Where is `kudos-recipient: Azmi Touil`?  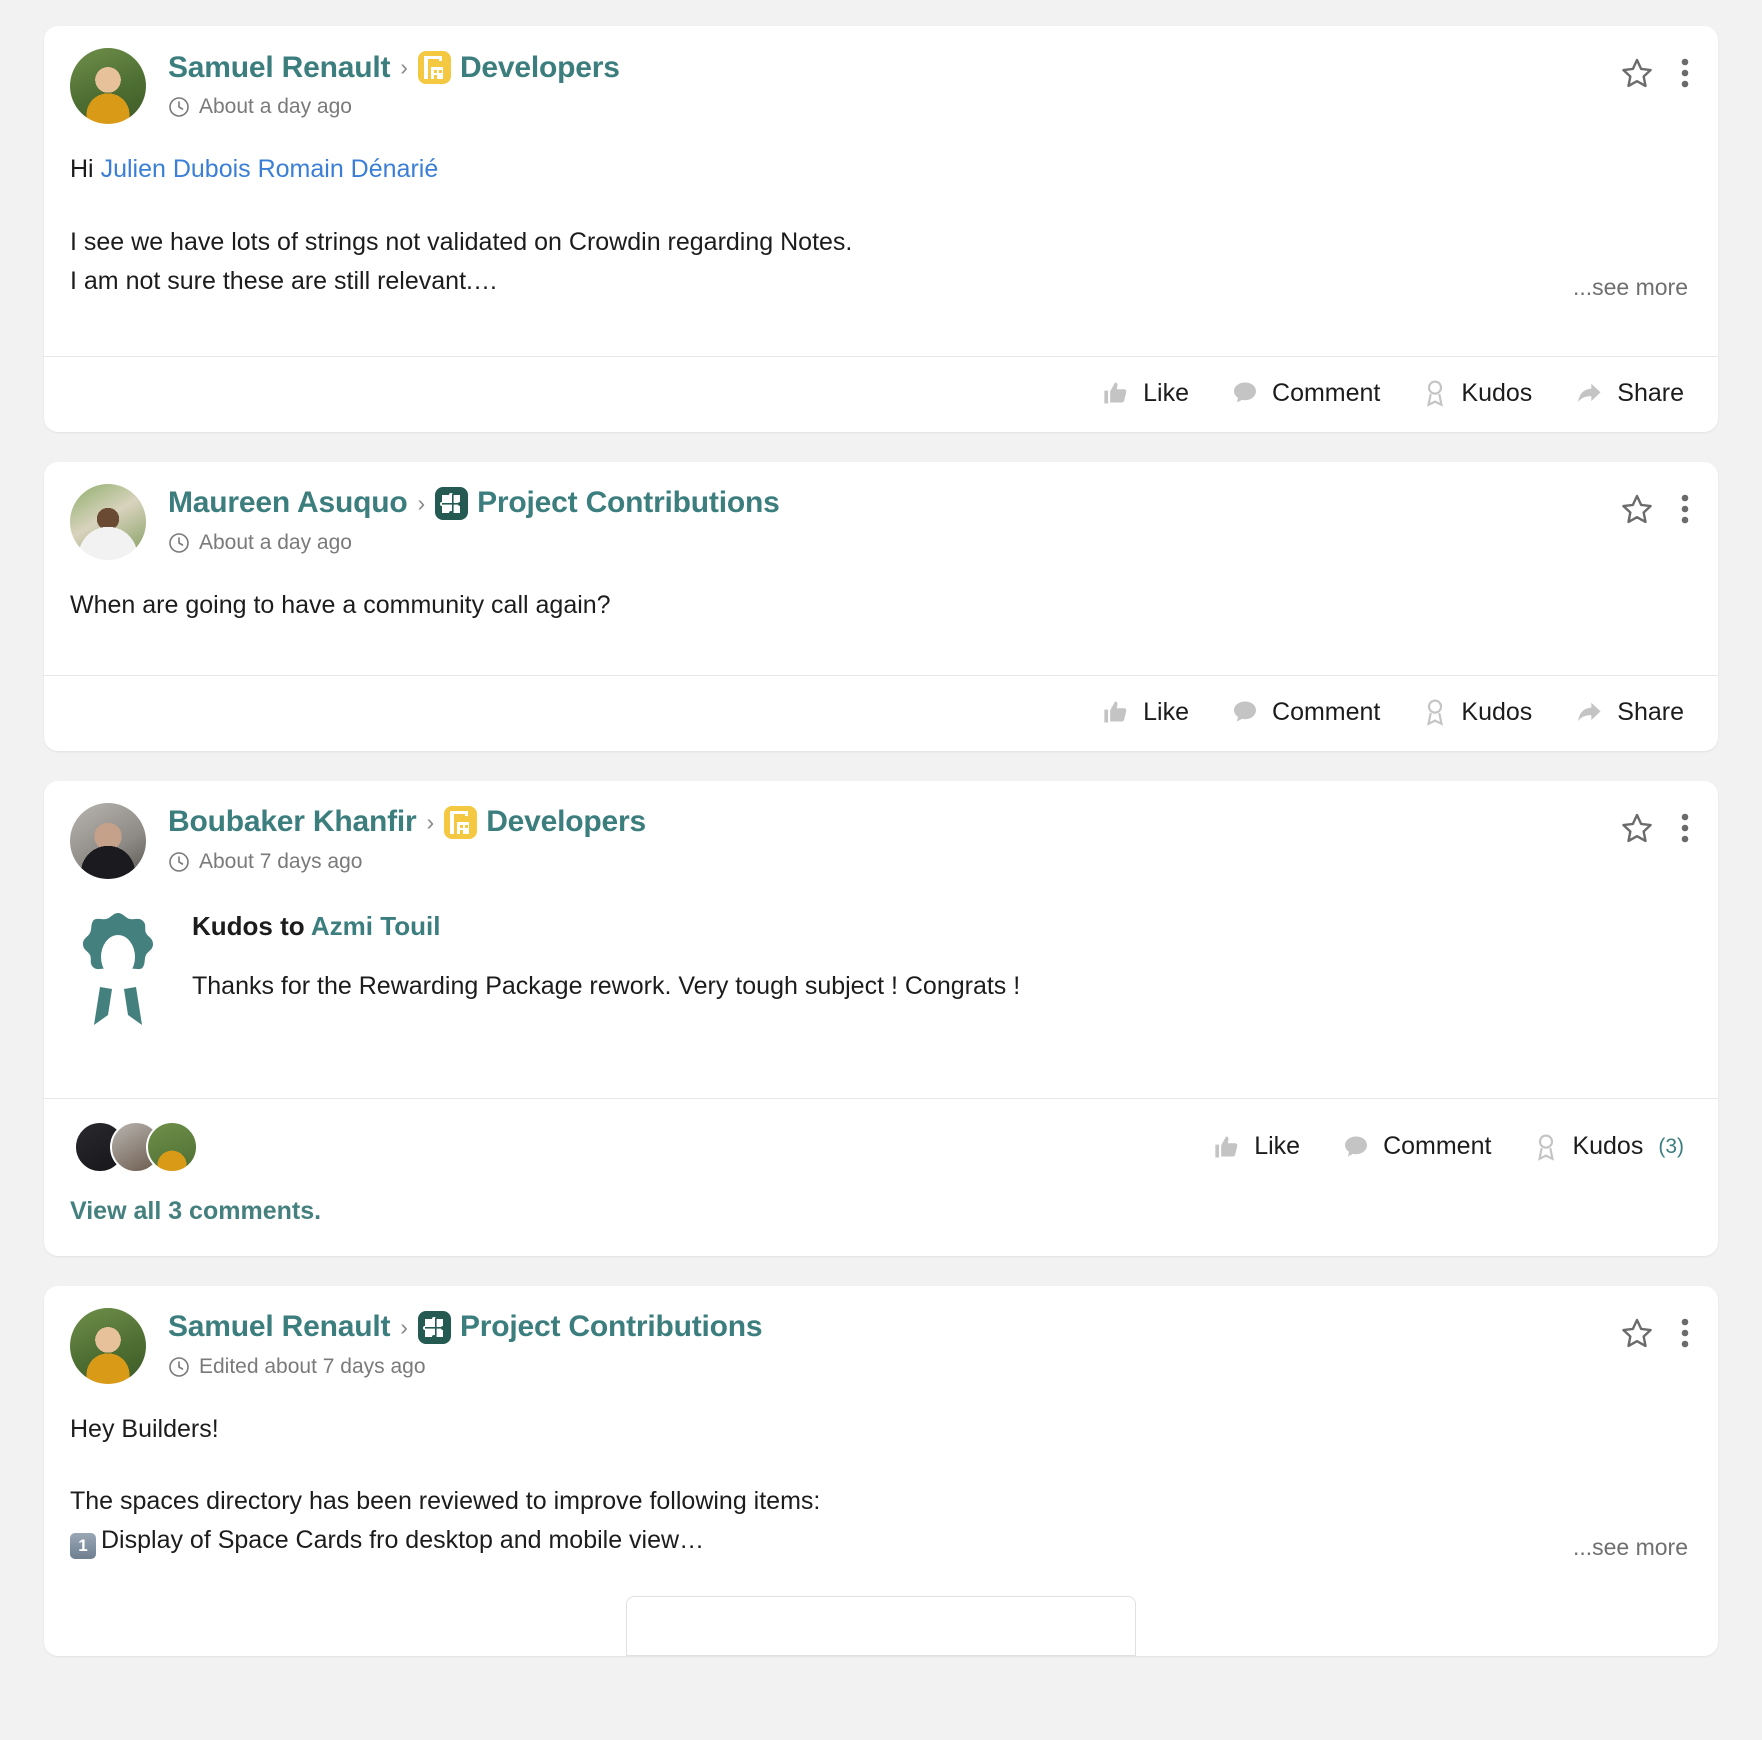 kudos-recipient: Azmi Touil is located at coordinates (376, 926).